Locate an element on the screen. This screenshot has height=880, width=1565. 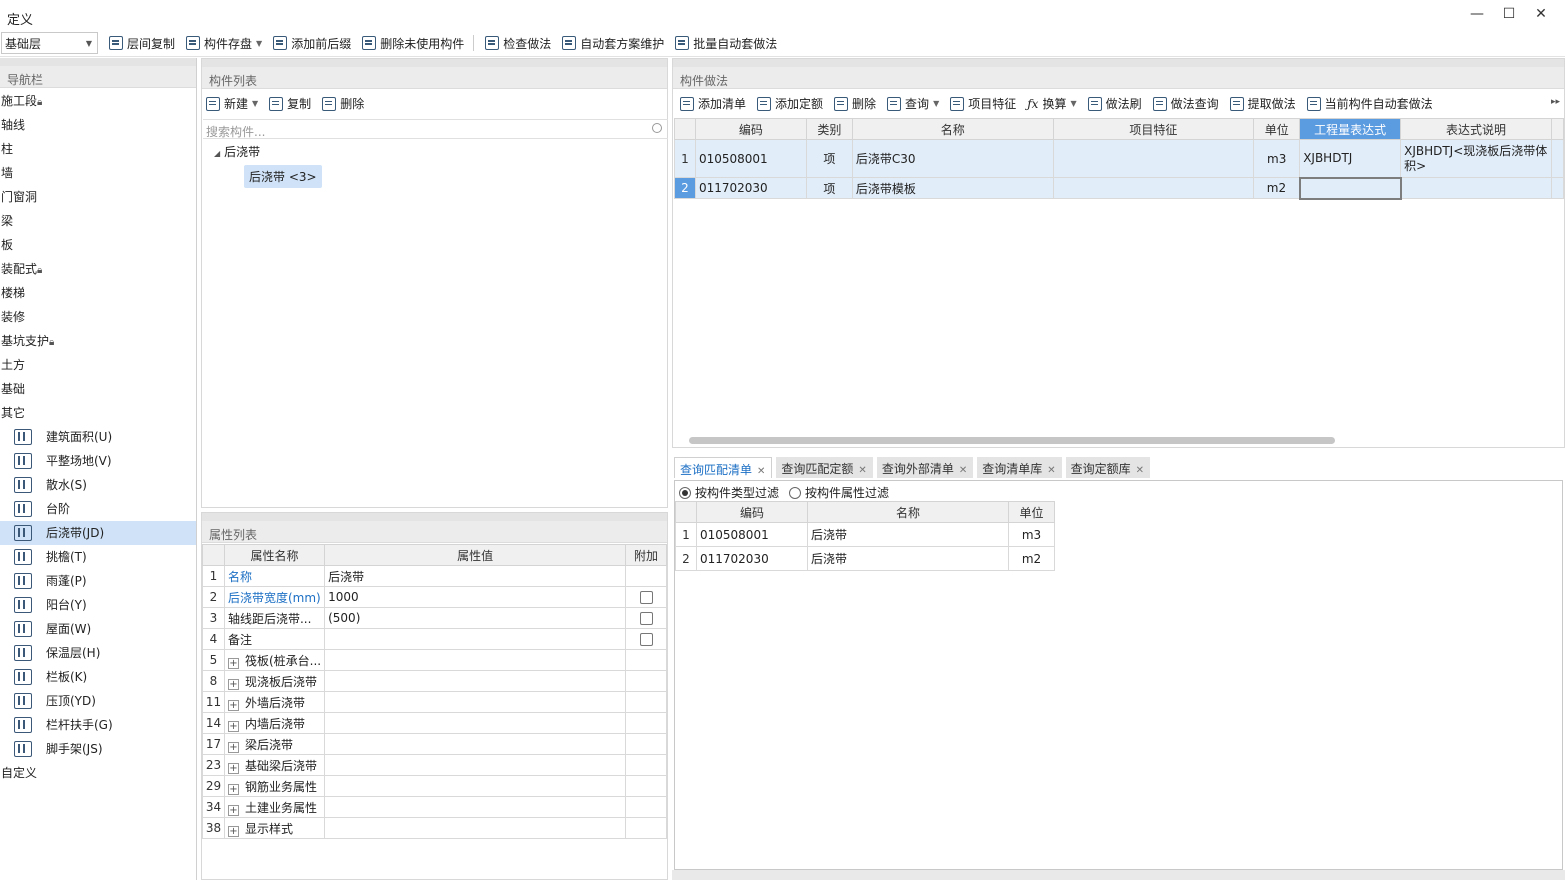
property-row: 14 + 内墙后浇带 is located at coordinates (434, 723).